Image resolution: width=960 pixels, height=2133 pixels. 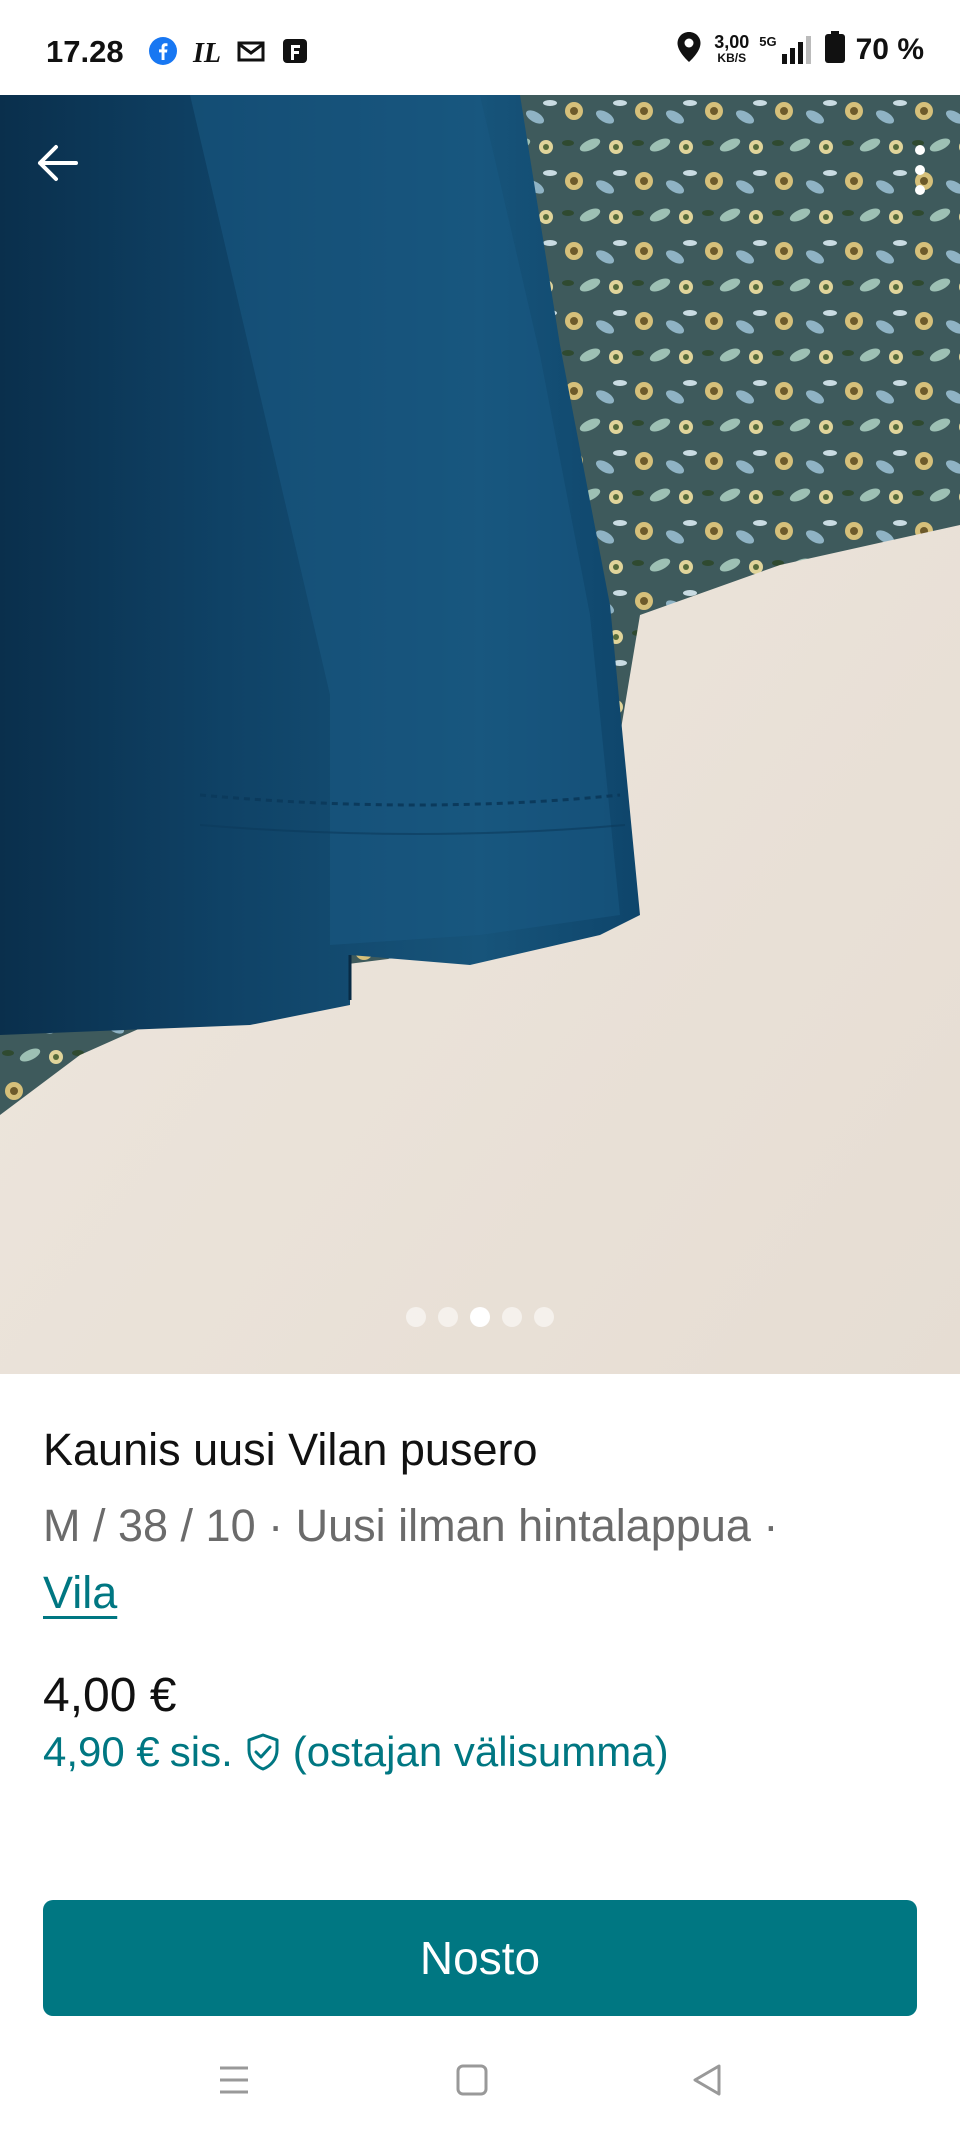 I want to click on status-time: 17.28, so click(x=85, y=51).